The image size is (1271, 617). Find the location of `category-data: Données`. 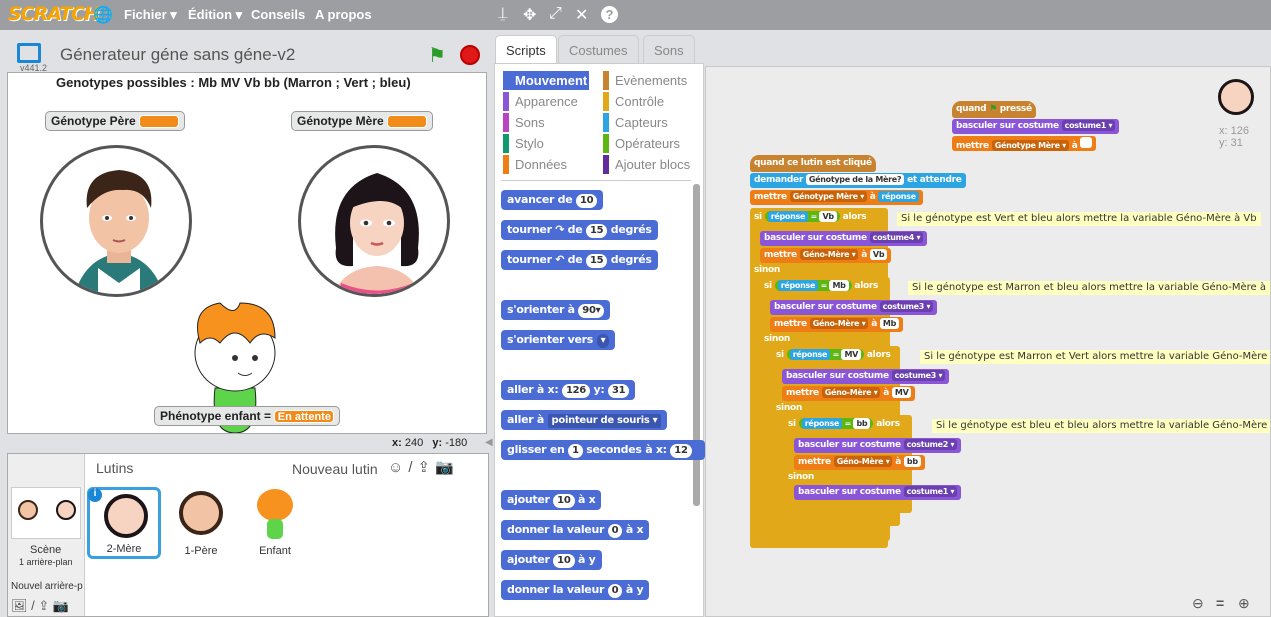

category-data: Données is located at coordinates (538, 164).